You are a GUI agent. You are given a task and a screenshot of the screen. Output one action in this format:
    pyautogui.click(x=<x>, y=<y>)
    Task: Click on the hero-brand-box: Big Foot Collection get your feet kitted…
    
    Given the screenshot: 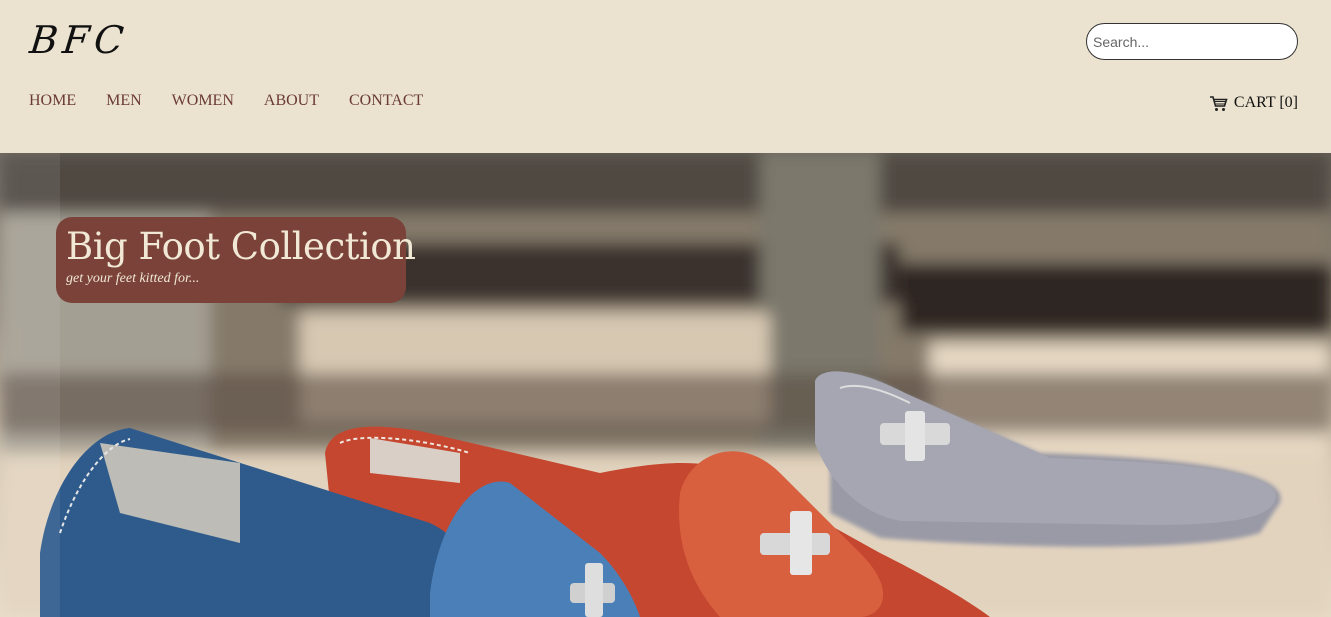 What is the action you would take?
    pyautogui.click(x=236, y=260)
    